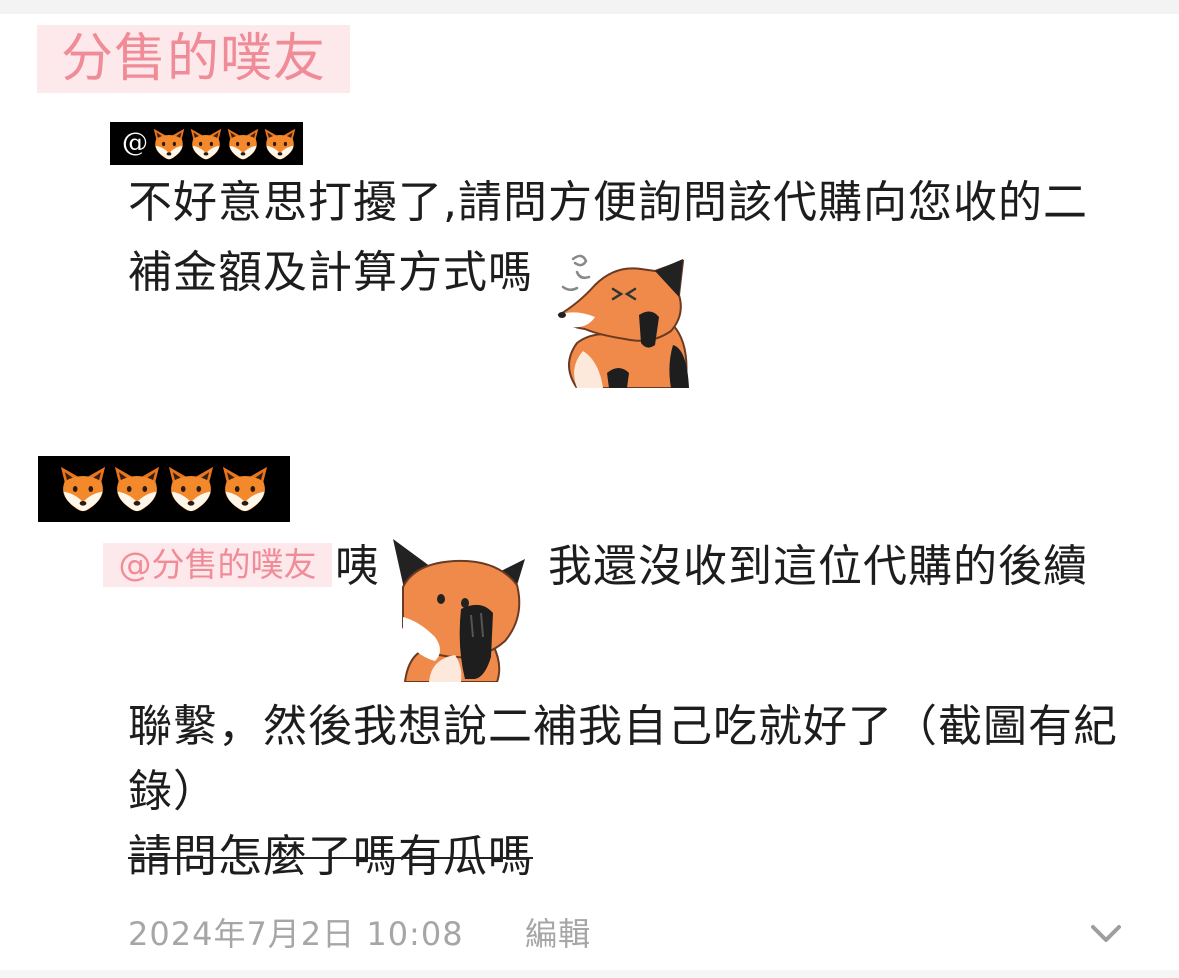  What do you see at coordinates (625, 316) in the screenshot?
I see `fox-covering-face-sticker` at bounding box center [625, 316].